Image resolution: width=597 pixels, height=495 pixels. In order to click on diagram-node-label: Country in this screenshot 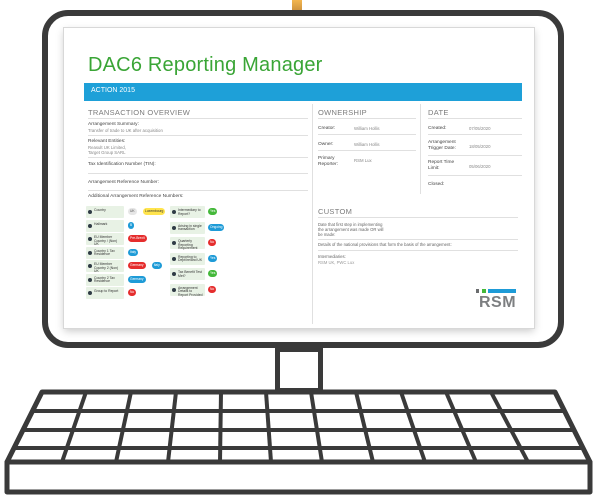, I will do `click(100, 210)`.